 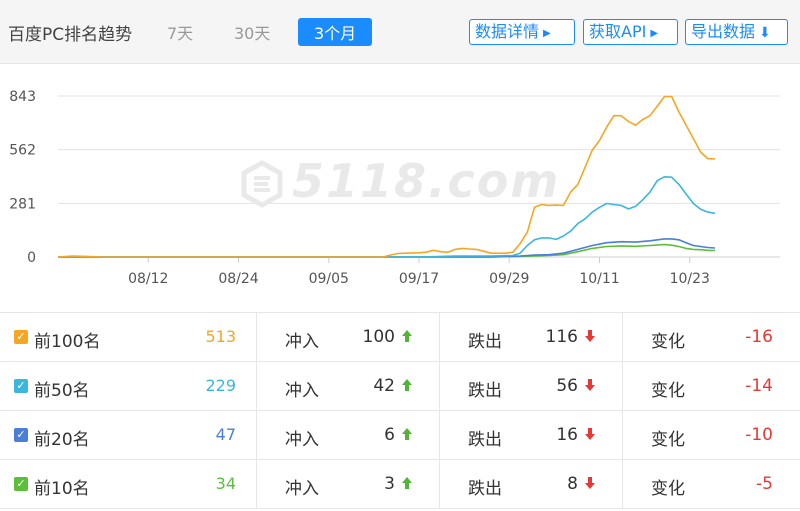 What do you see at coordinates (252, 32) in the screenshot?
I see `tab-30-days: 30天` at bounding box center [252, 32].